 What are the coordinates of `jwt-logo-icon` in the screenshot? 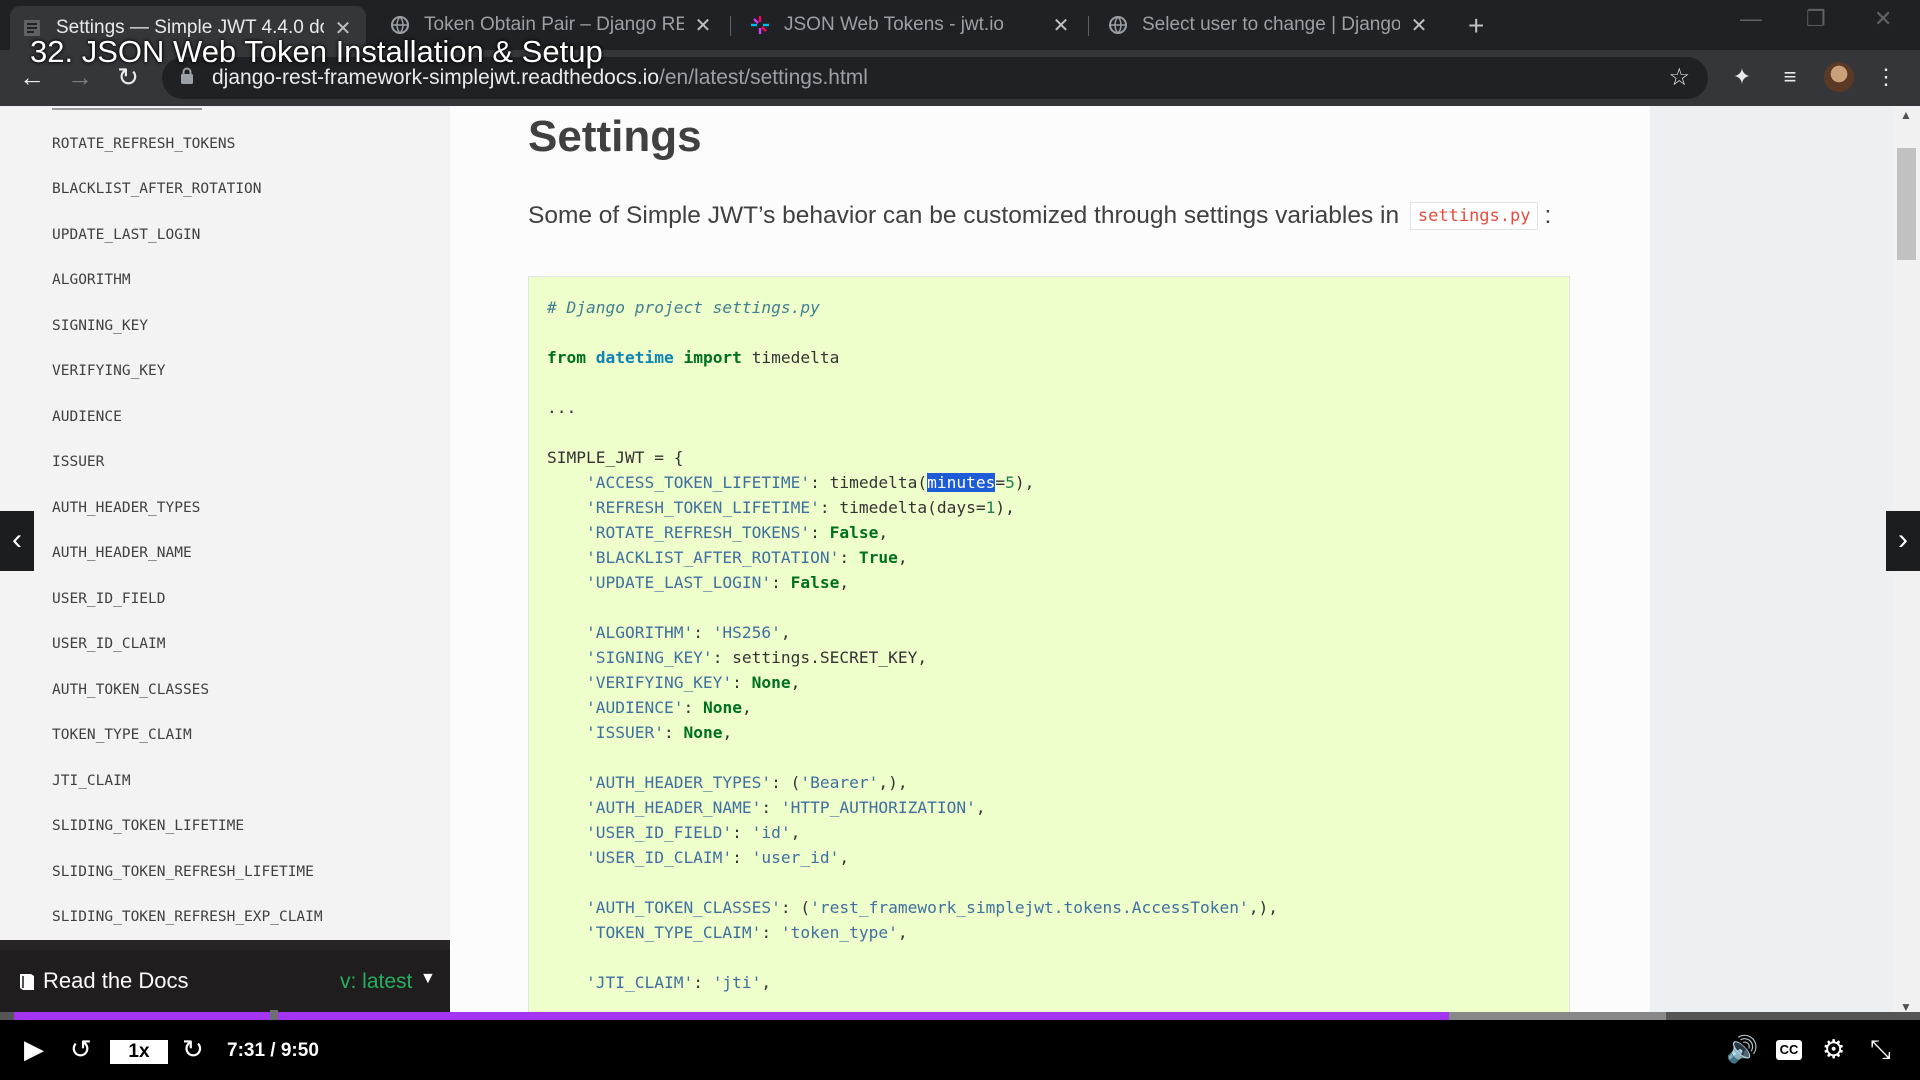 It's located at (760, 25).